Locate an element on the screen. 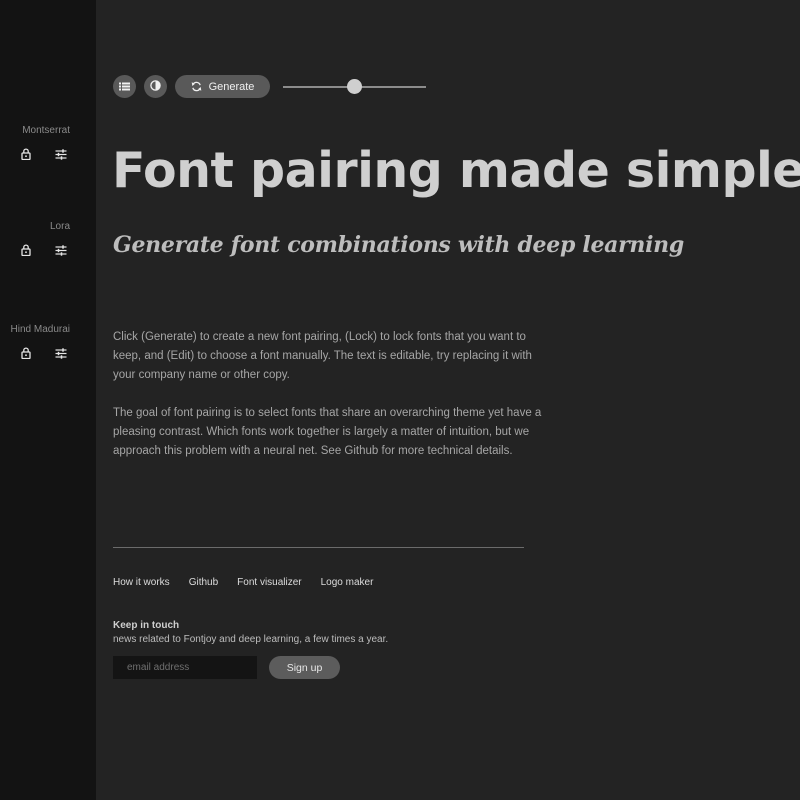 This screenshot has width=800, height=800. sidebar: Montserrat Lora Hind Madurai is located at coordinates (48, 400).